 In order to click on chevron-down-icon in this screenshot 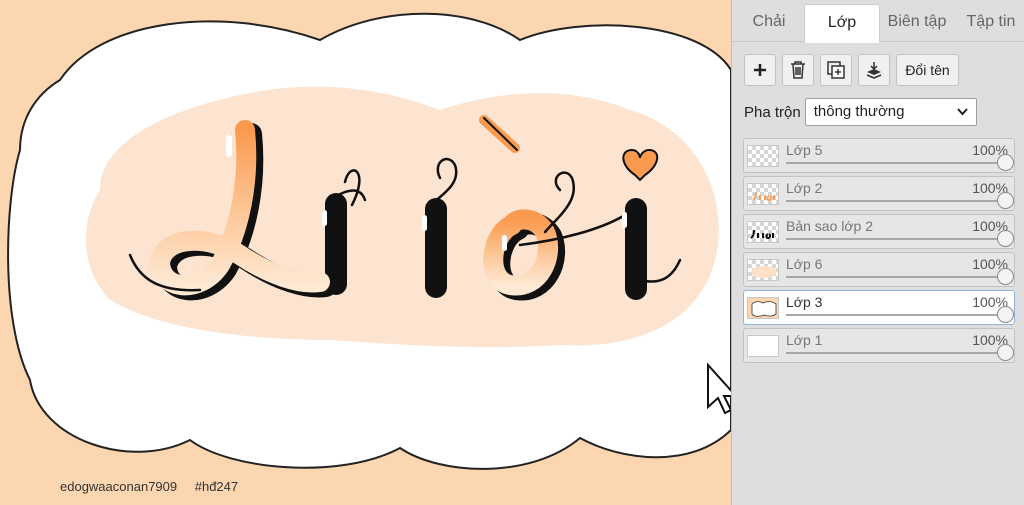, I will do `click(962, 112)`.